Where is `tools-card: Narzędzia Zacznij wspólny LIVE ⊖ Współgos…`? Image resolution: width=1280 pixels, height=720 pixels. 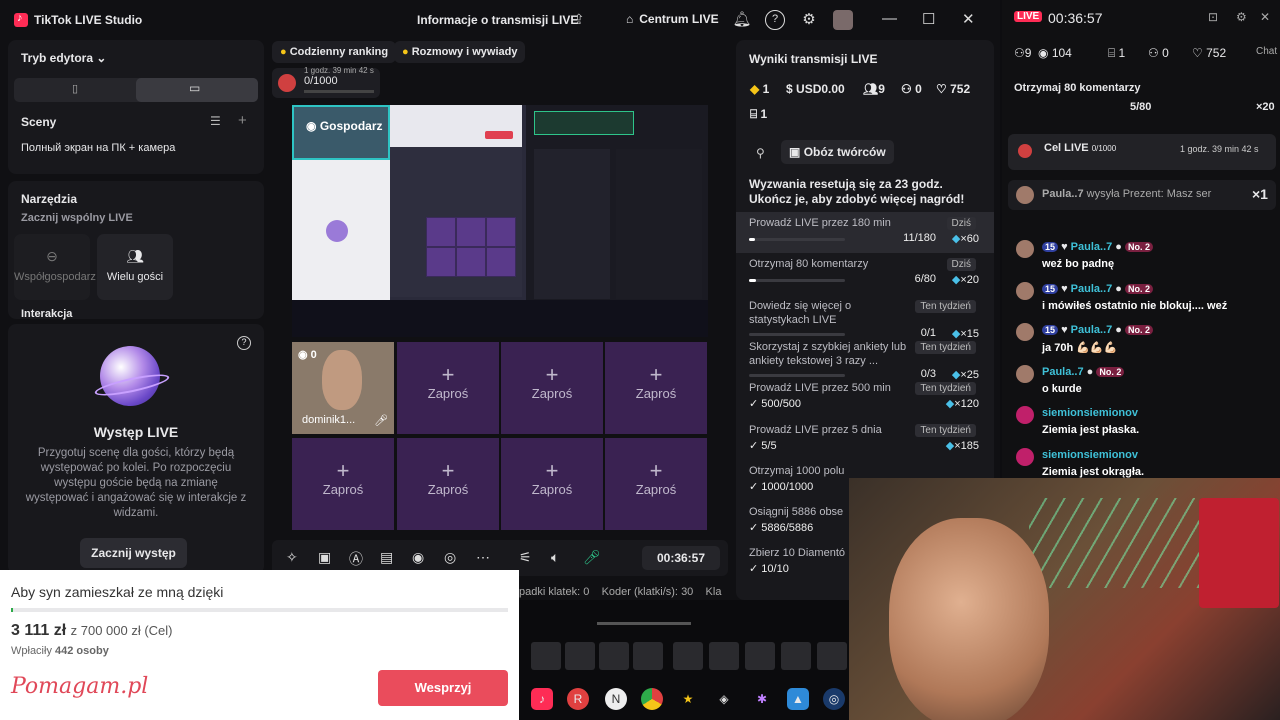
tools-card: Narzędzia Zacznij wspólny LIVE ⊖ Współgos… is located at coordinates (136, 250).